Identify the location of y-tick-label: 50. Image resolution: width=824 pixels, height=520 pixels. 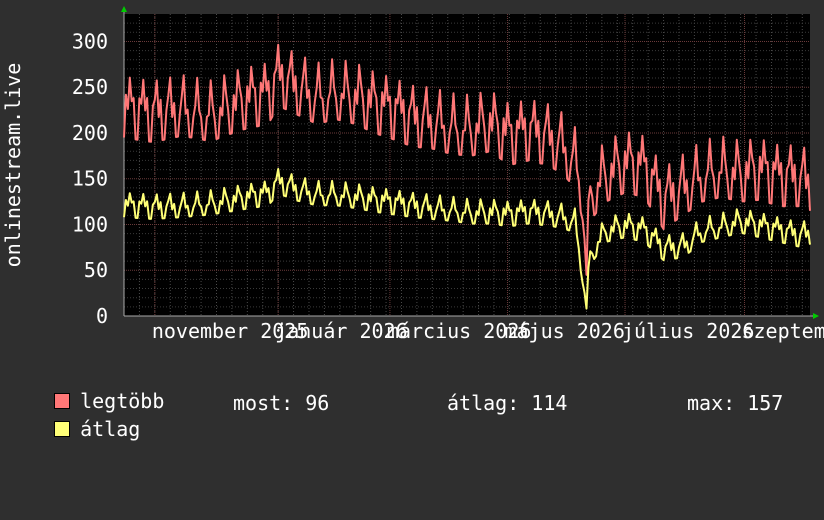
(96, 270).